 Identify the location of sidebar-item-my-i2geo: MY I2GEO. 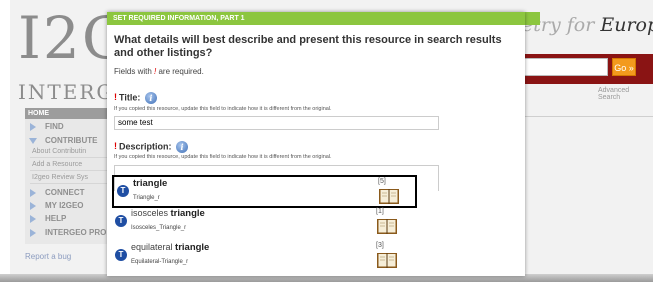
(70, 205).